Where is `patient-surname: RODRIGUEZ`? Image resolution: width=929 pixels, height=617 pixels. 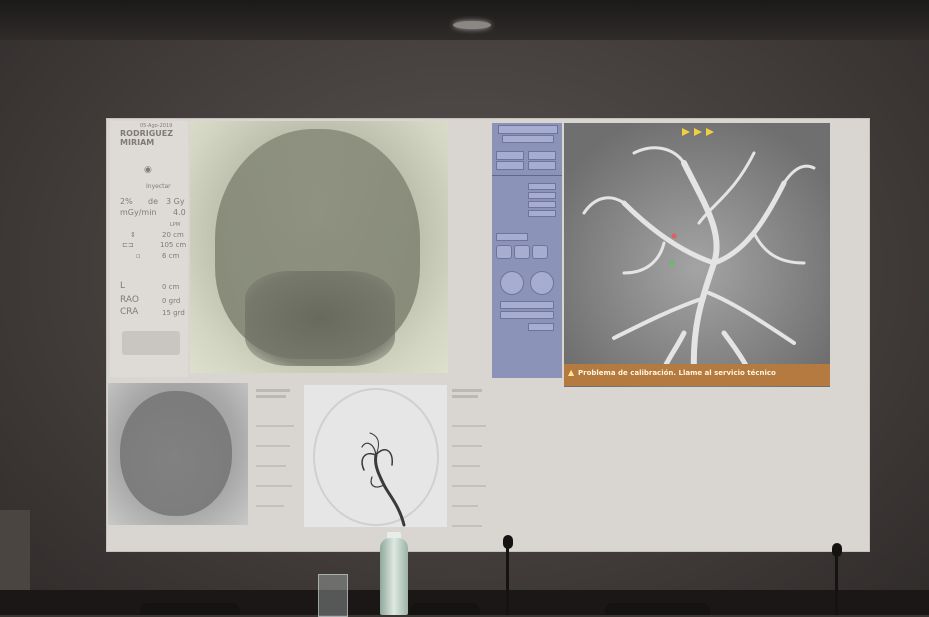
patient-surname: RODRIGUEZ is located at coordinates (147, 133).